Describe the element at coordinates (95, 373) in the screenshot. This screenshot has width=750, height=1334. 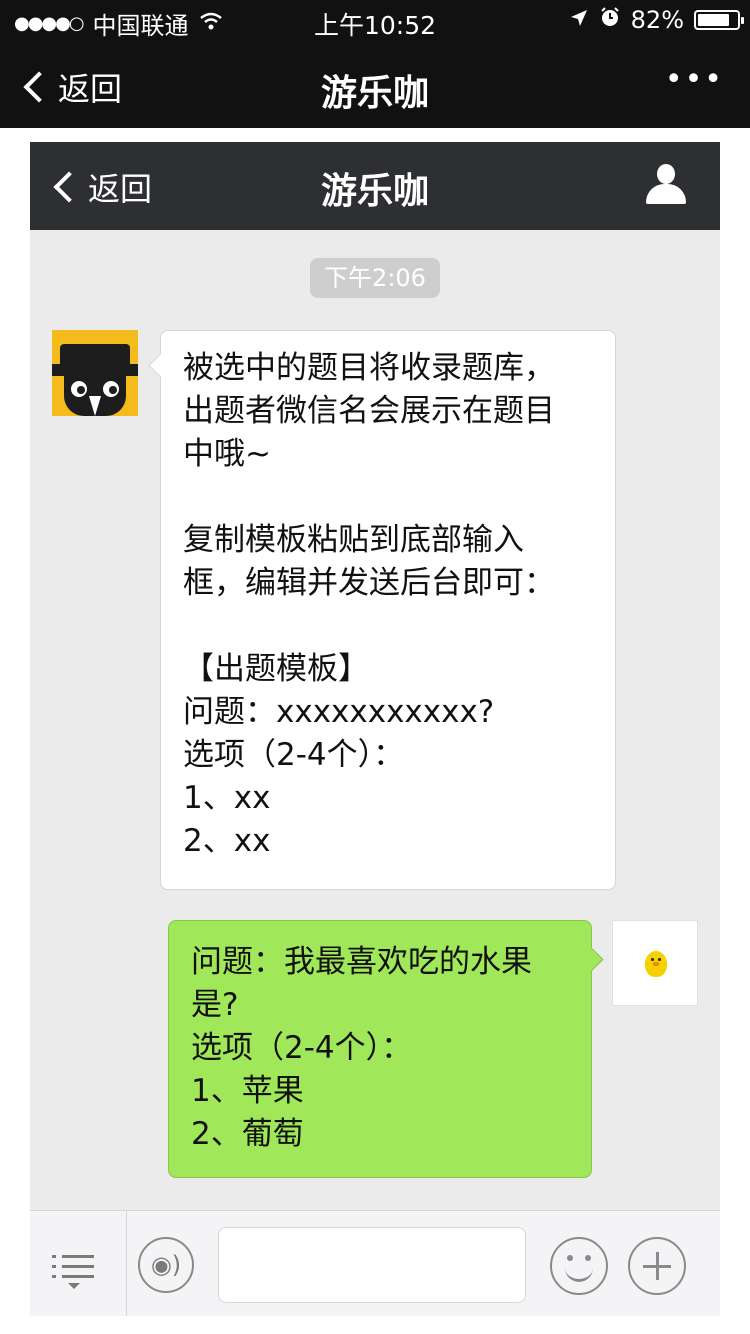
I see `bot-avatar` at that location.